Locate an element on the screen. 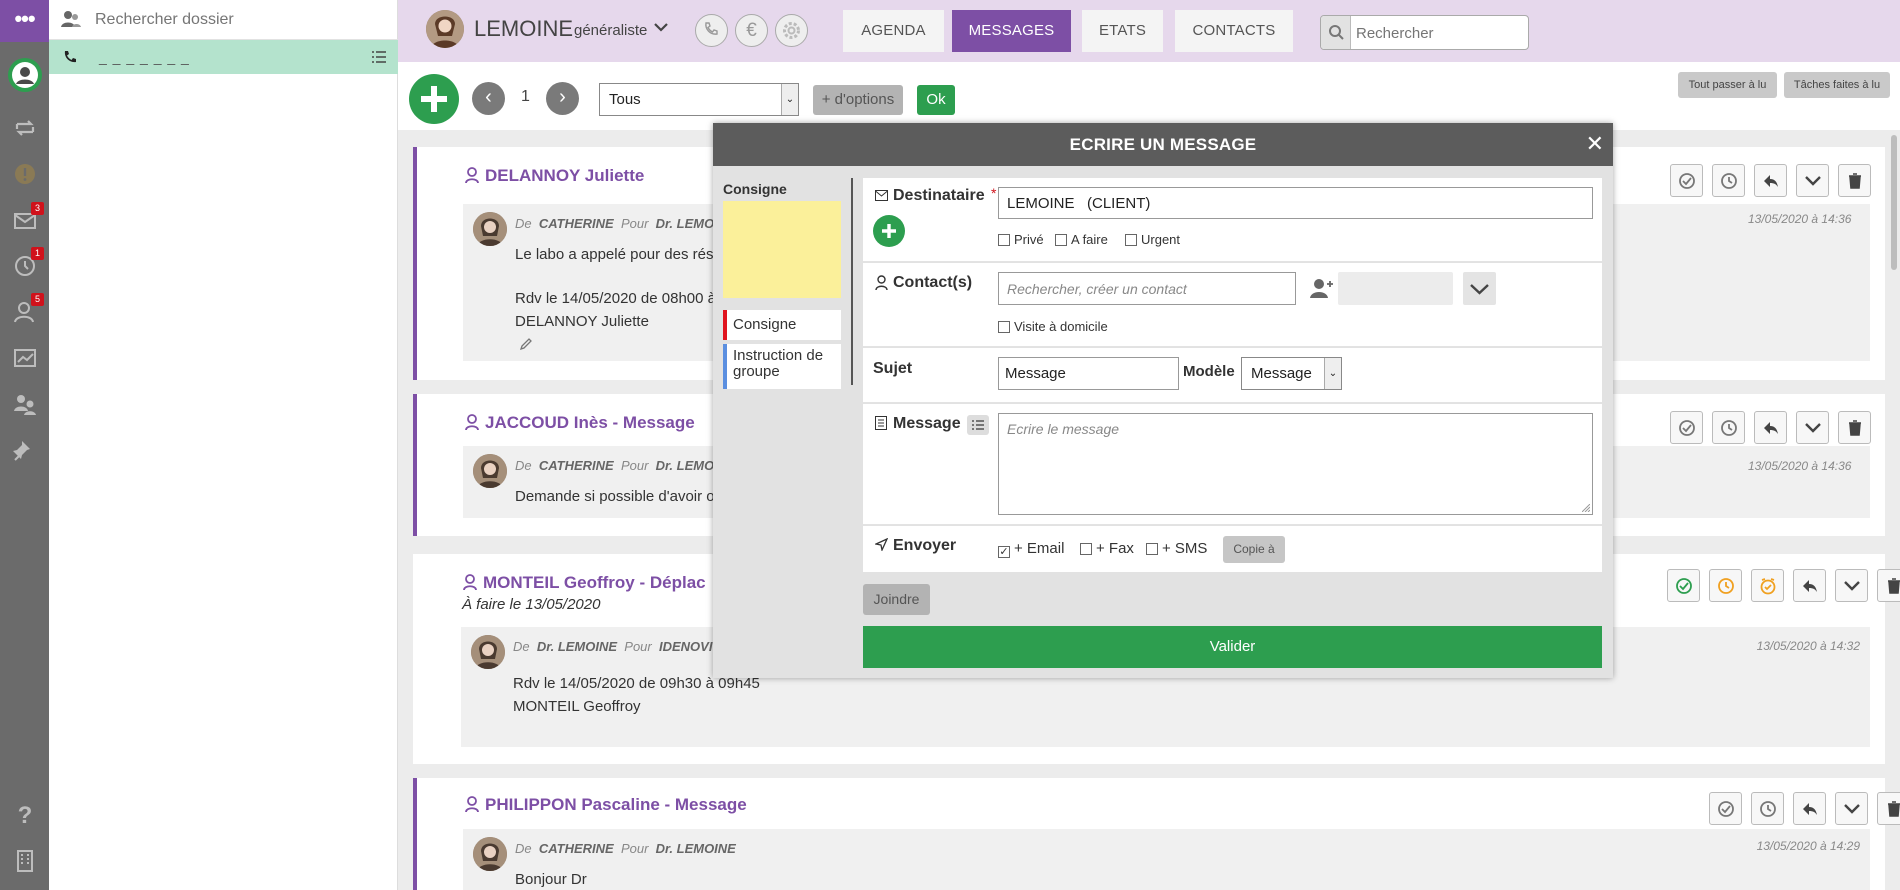 Image resolution: width=1900 pixels, height=890 pixels. message-title: DELANNOY Juliette is located at coordinates (564, 176).